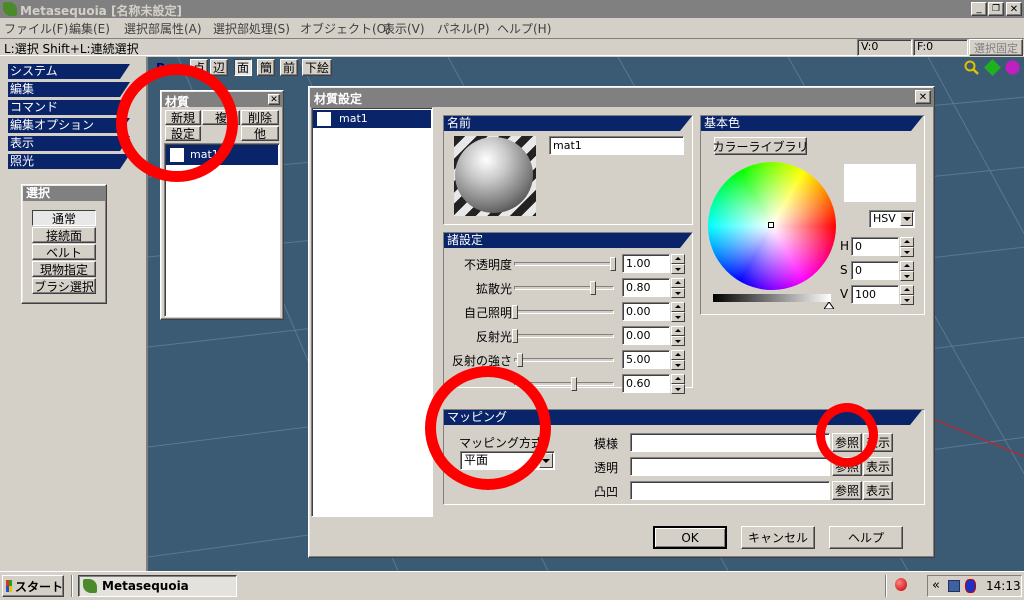  Describe the element at coordinates (844, 270) in the screenshot. I see `s-label: S` at that location.